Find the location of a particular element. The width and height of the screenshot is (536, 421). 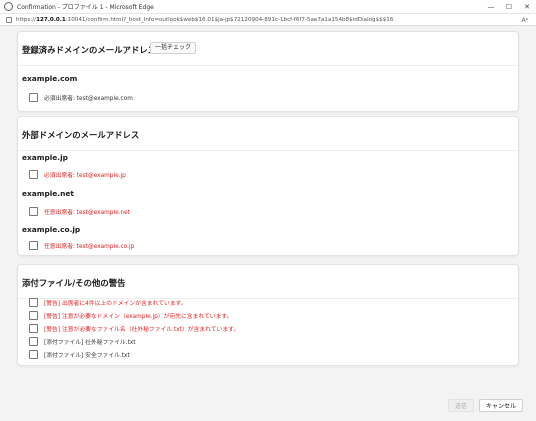

recipient-row: 必須出席者: test@example.com is located at coordinates (81, 97).